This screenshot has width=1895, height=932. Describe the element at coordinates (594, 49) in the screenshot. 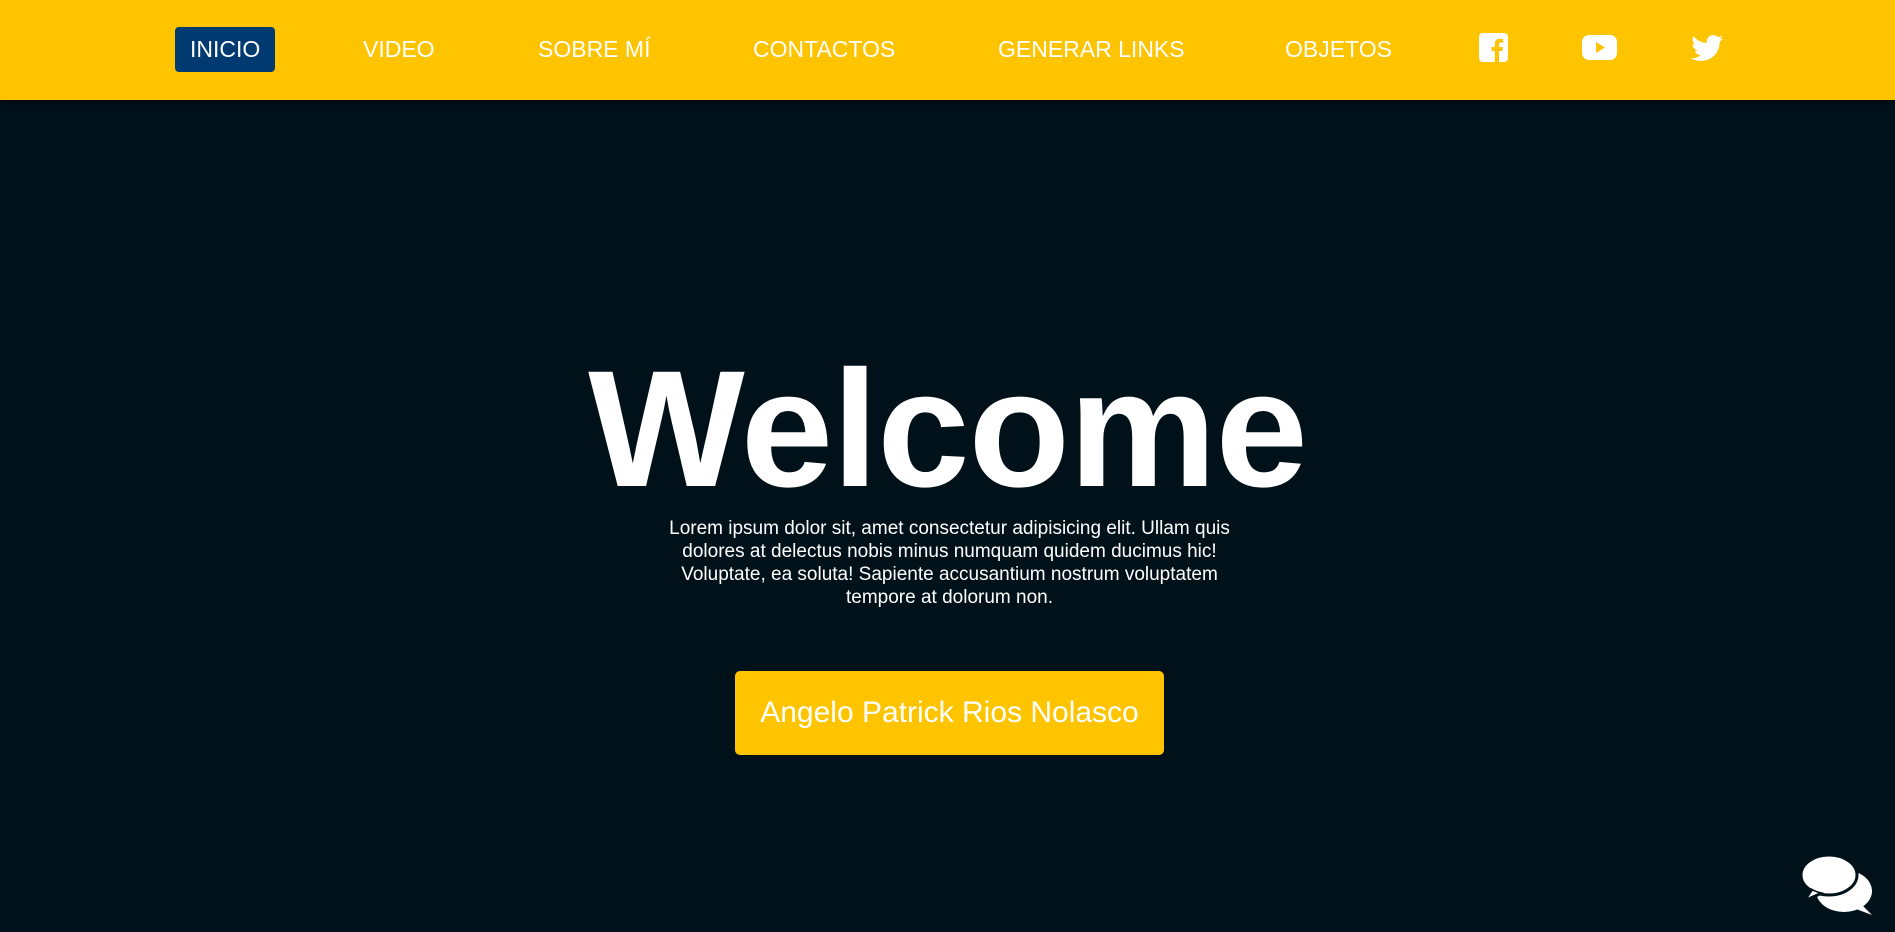

I see `nav-item-sobre-mi: SOBRE MÍ` at that location.